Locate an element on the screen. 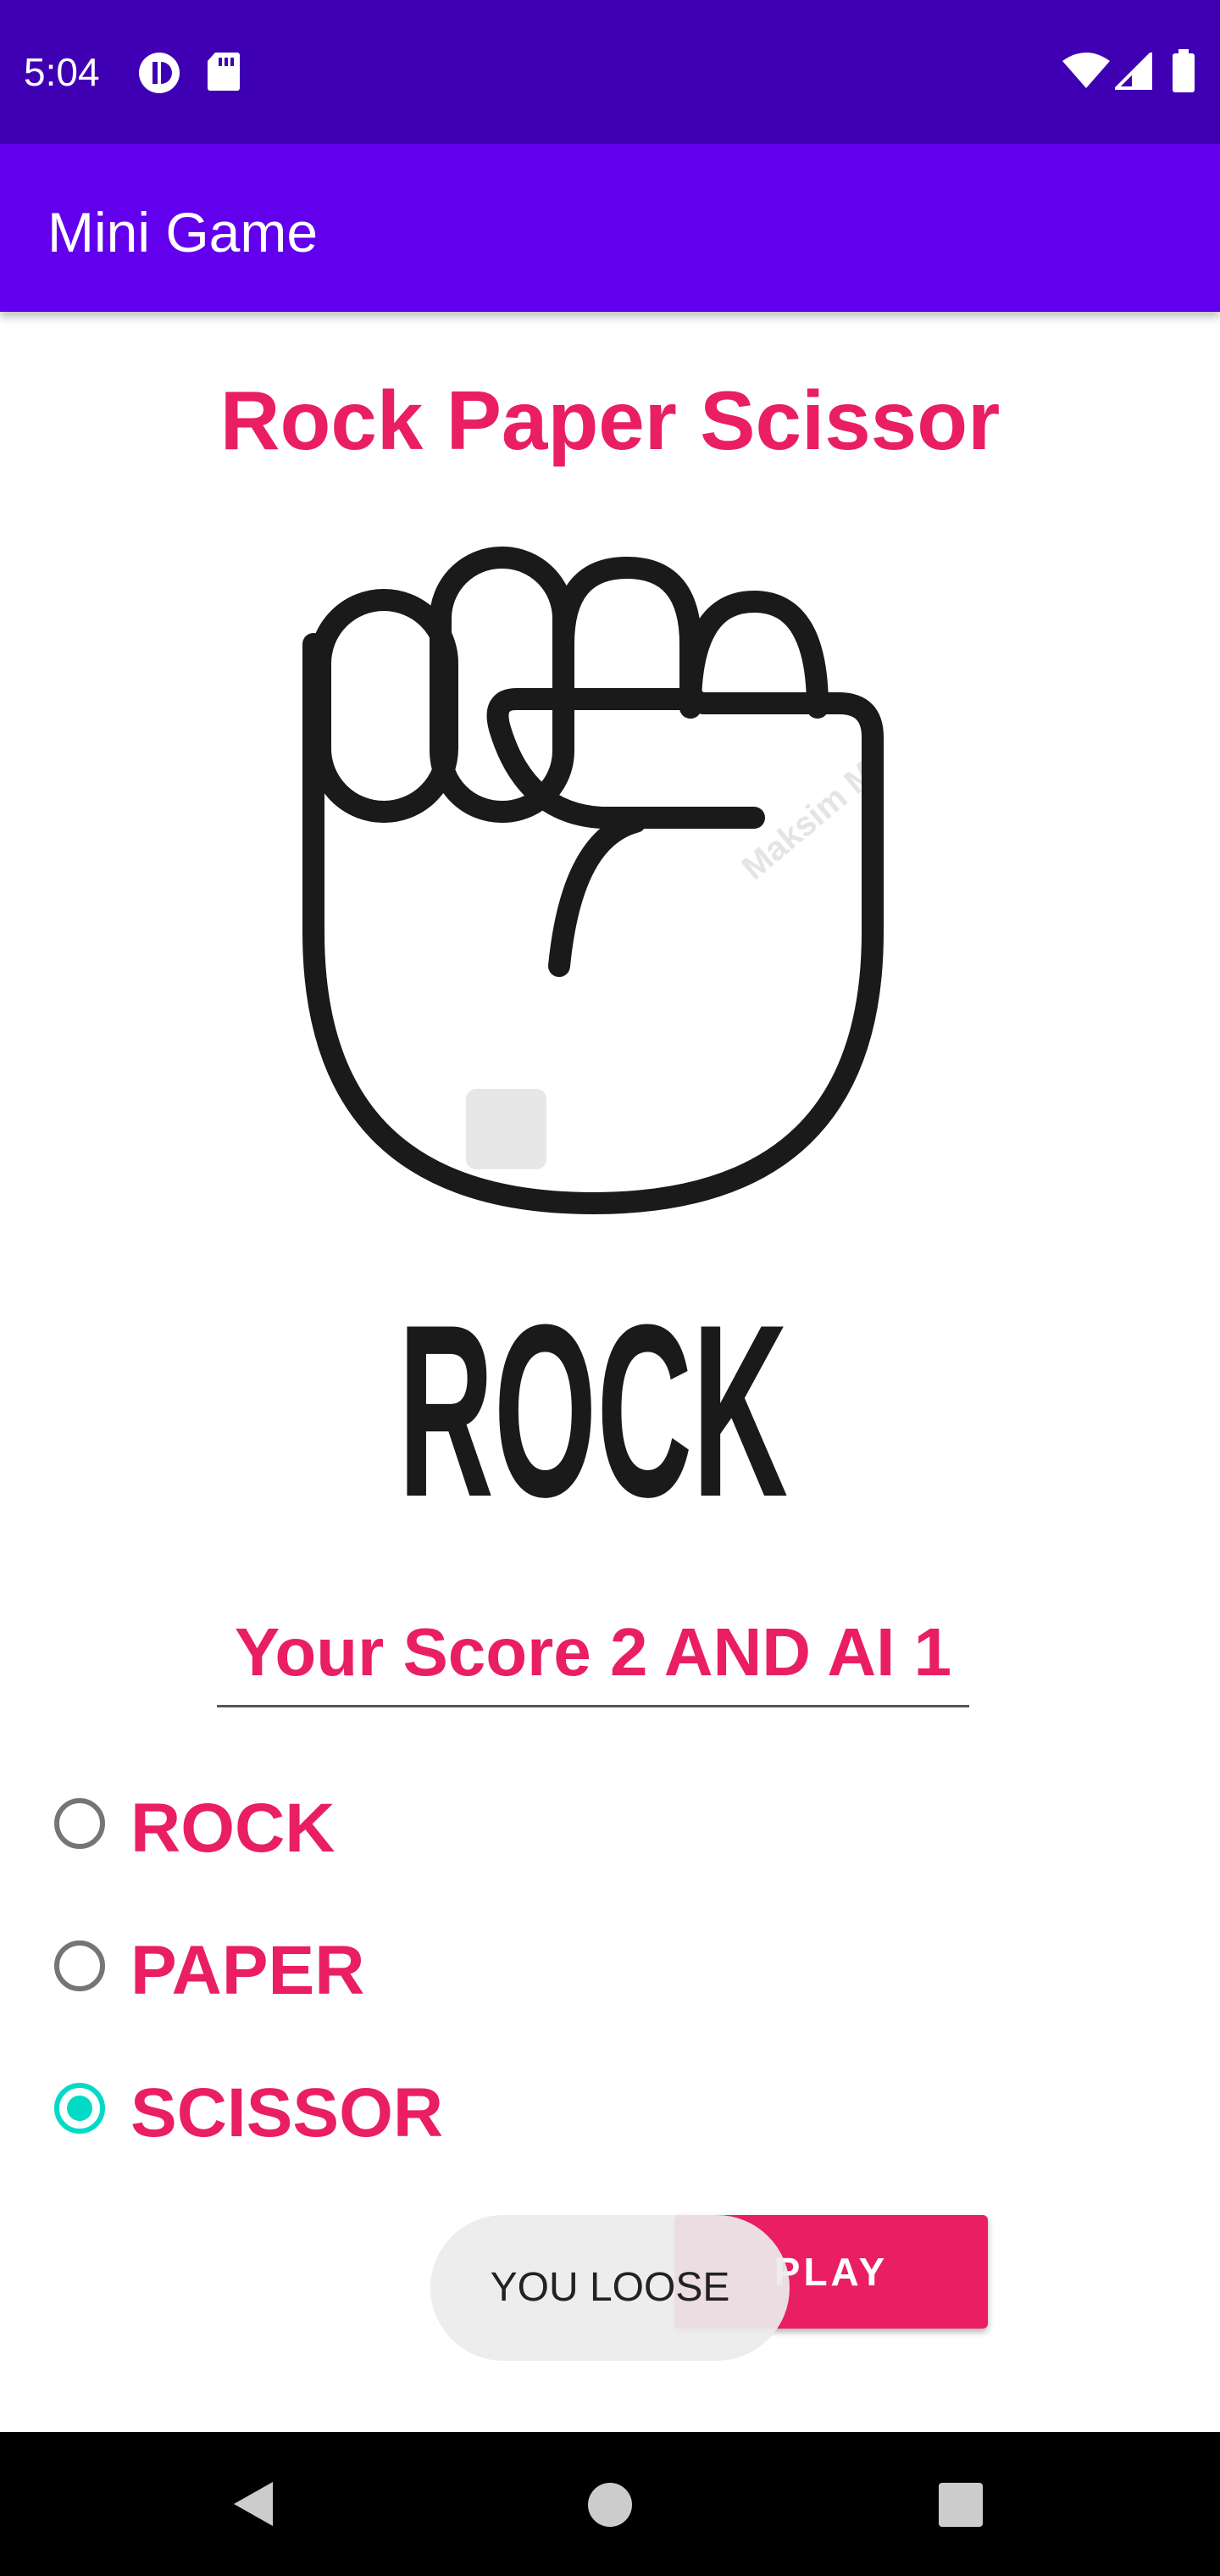 The height and width of the screenshot is (2576, 1220). radio-paper-circle is located at coordinates (79, 1965).